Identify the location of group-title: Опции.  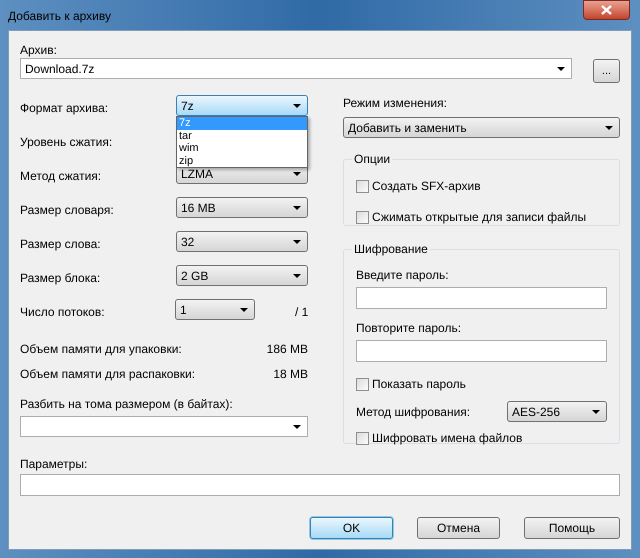
(372, 159).